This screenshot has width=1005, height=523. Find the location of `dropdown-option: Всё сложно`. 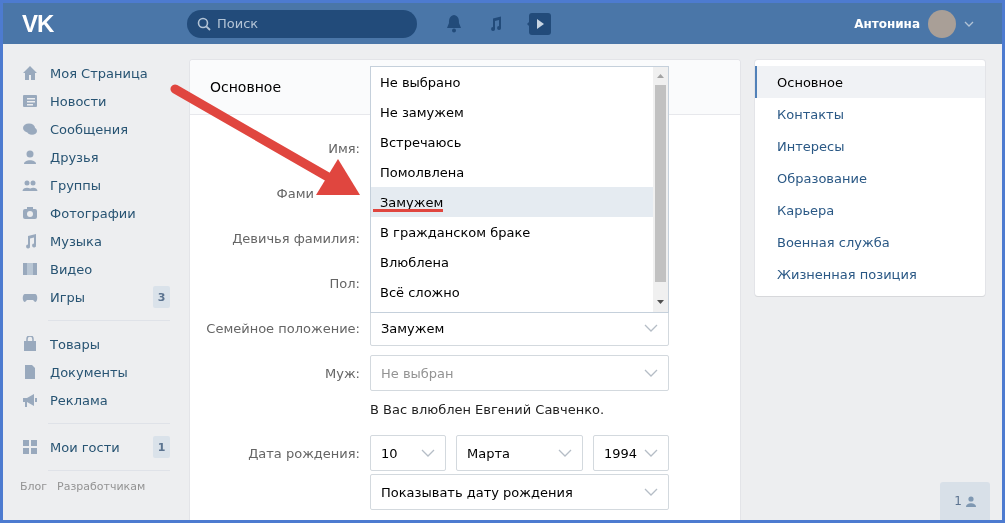

dropdown-option: Всё сложно is located at coordinates (512, 292).